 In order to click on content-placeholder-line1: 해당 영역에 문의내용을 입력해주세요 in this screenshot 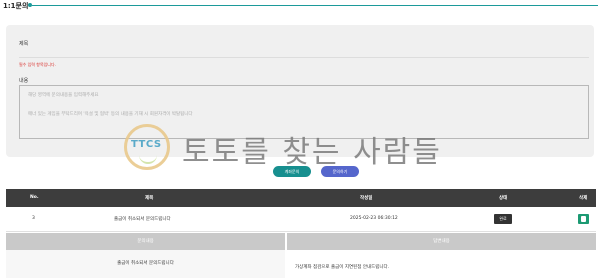, I will do `click(63, 95)`.